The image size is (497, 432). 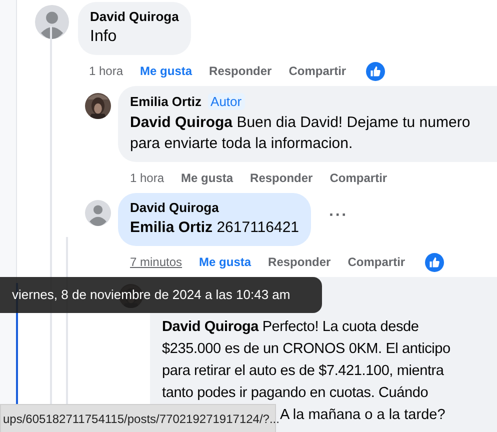 What do you see at coordinates (104, 37) in the screenshot?
I see `comment-text: Info` at bounding box center [104, 37].